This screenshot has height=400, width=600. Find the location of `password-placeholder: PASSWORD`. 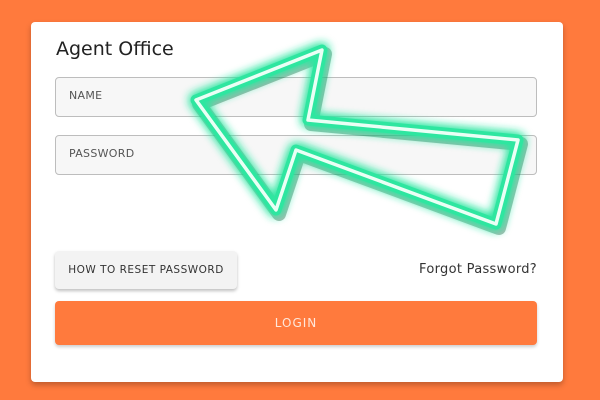

password-placeholder: PASSWORD is located at coordinates (102, 153).